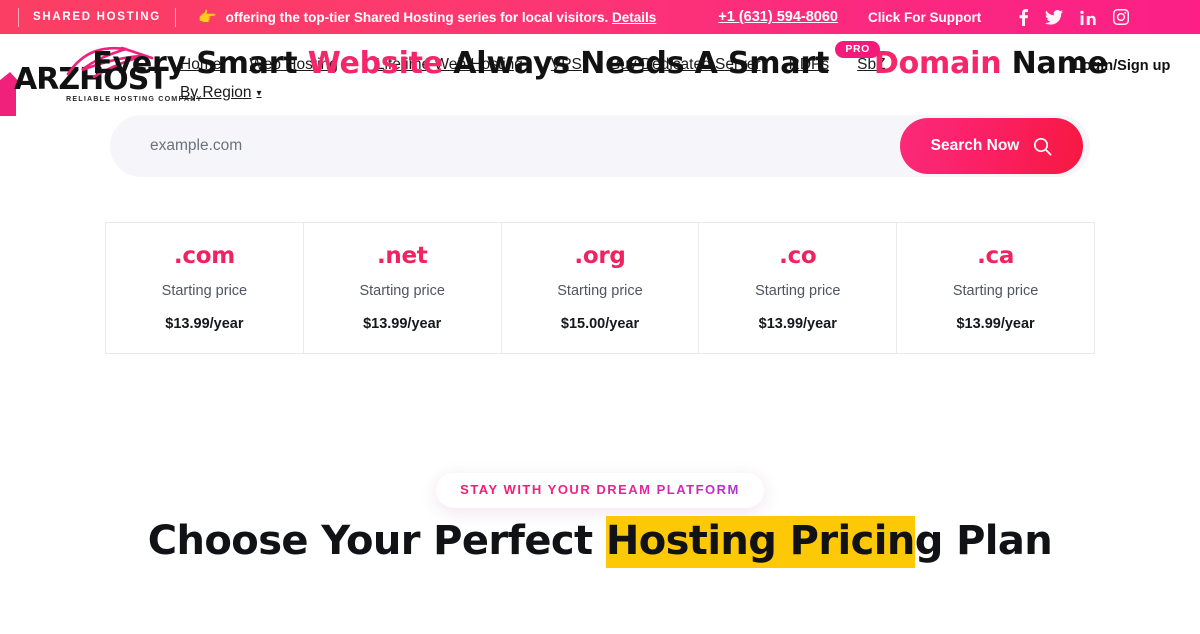 The width and height of the screenshot is (1200, 634). Describe the element at coordinates (600, 256) in the screenshot. I see `tld-name: .org` at that location.